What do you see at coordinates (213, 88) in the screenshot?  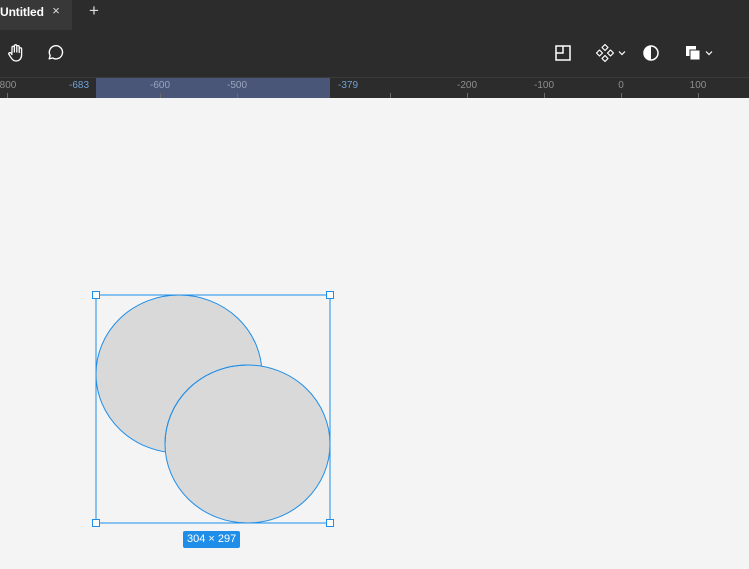 I see `ruler-selection-range` at bounding box center [213, 88].